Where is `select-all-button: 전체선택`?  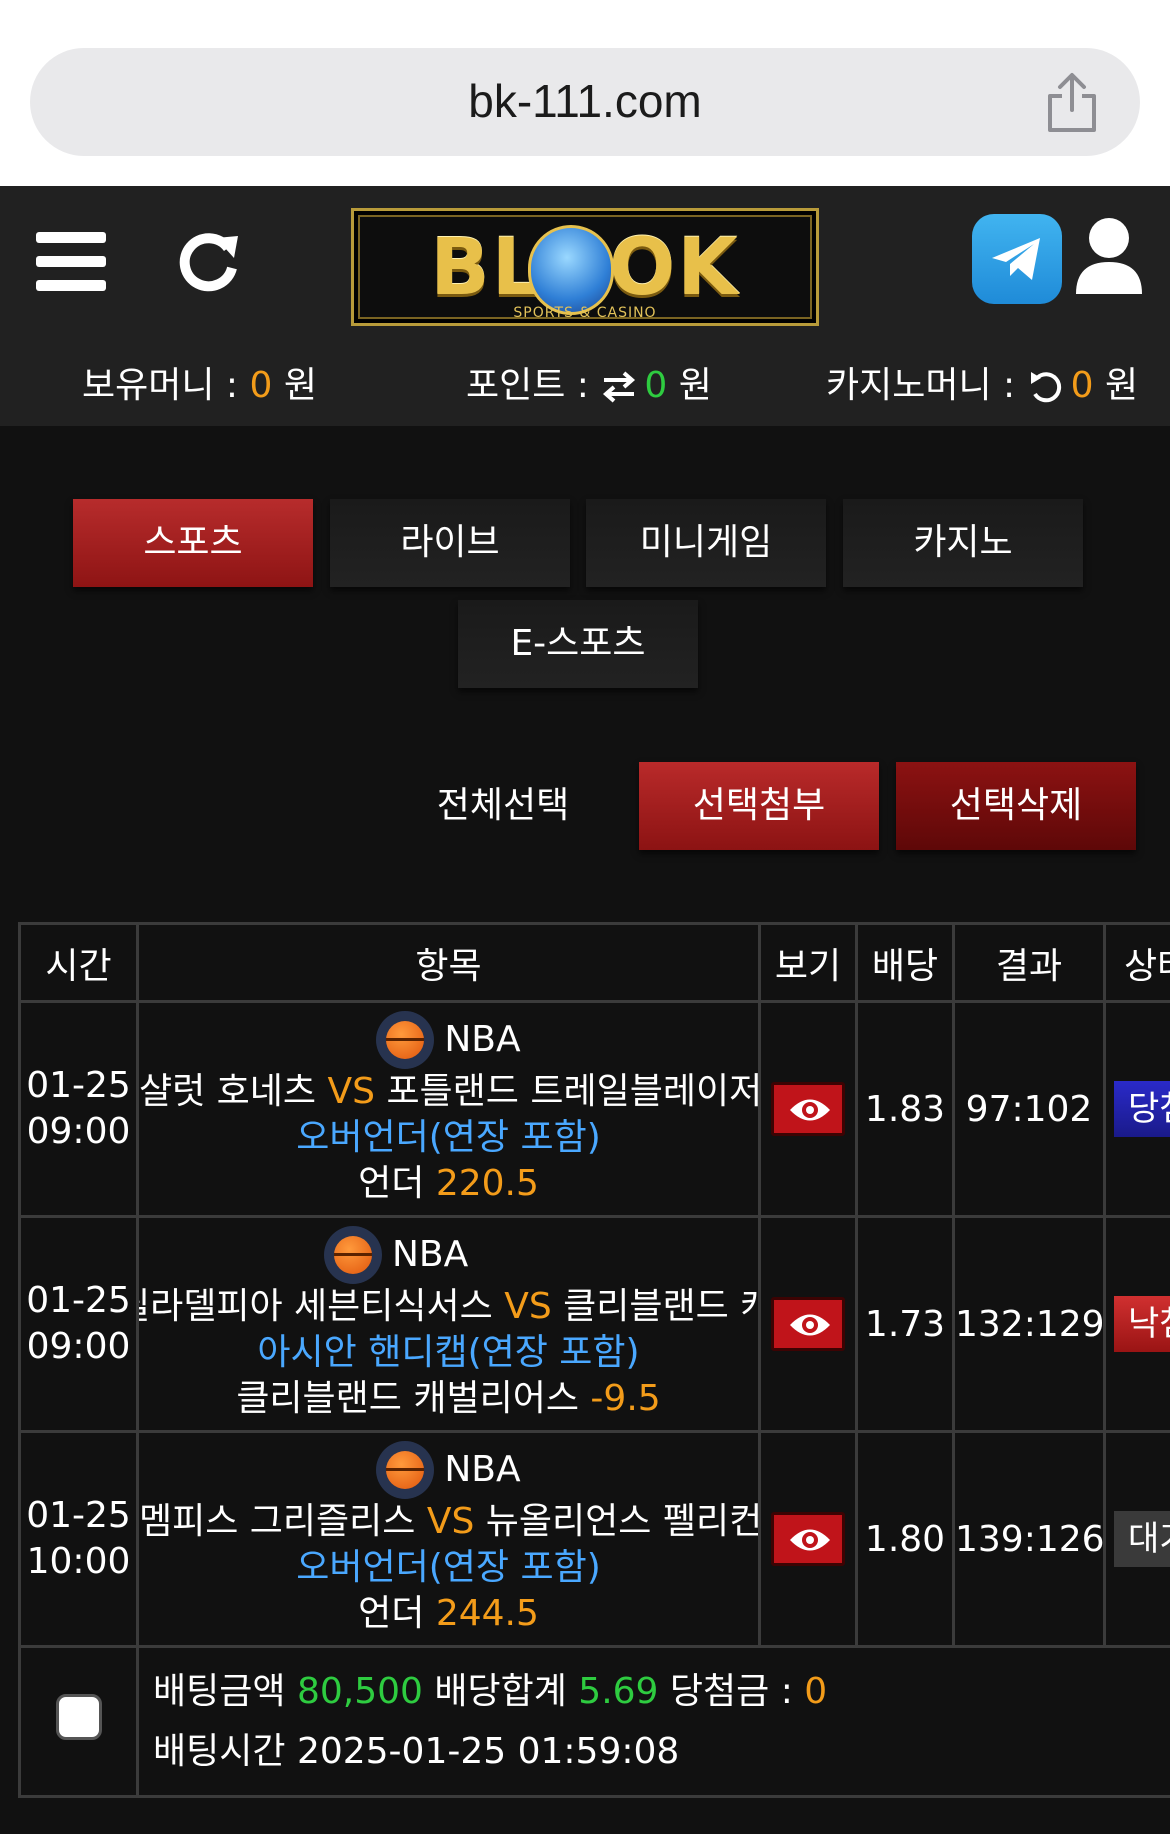 select-all-button: 전체선택 is located at coordinates (503, 806).